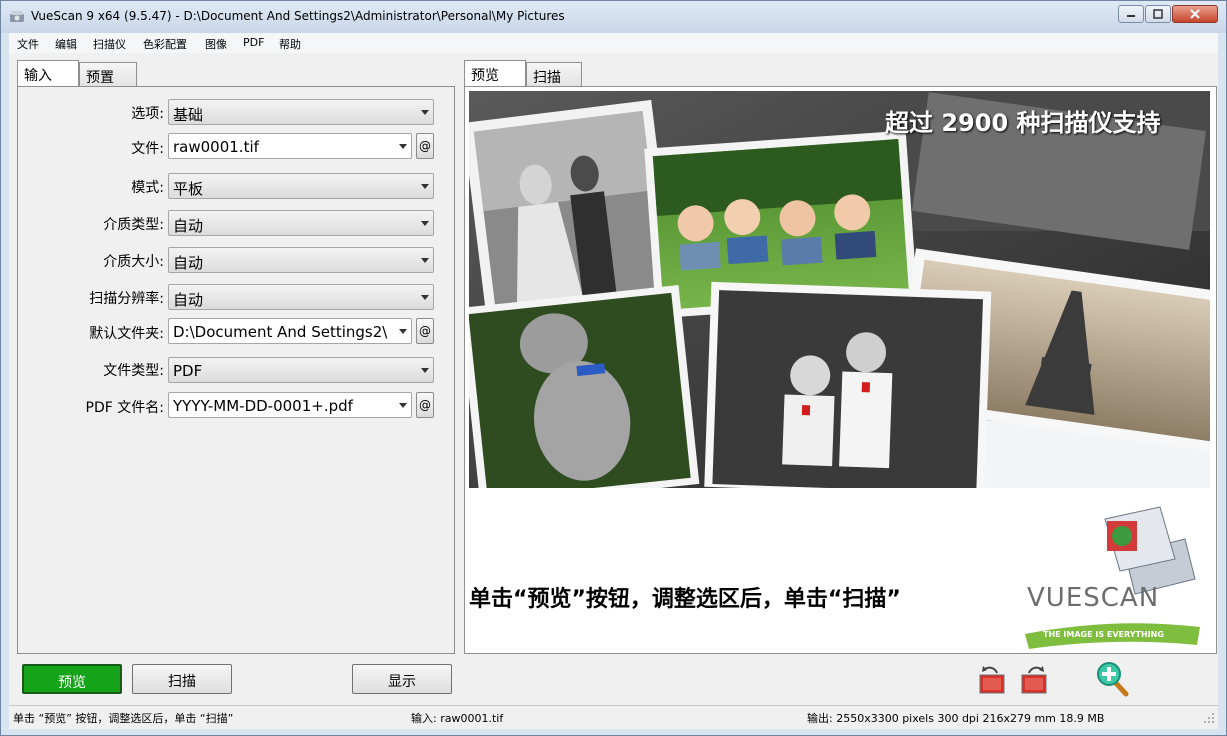 The width and height of the screenshot is (1227, 736). What do you see at coordinates (133, 225) in the screenshot?
I see `field-label: 介质类型:` at bounding box center [133, 225].